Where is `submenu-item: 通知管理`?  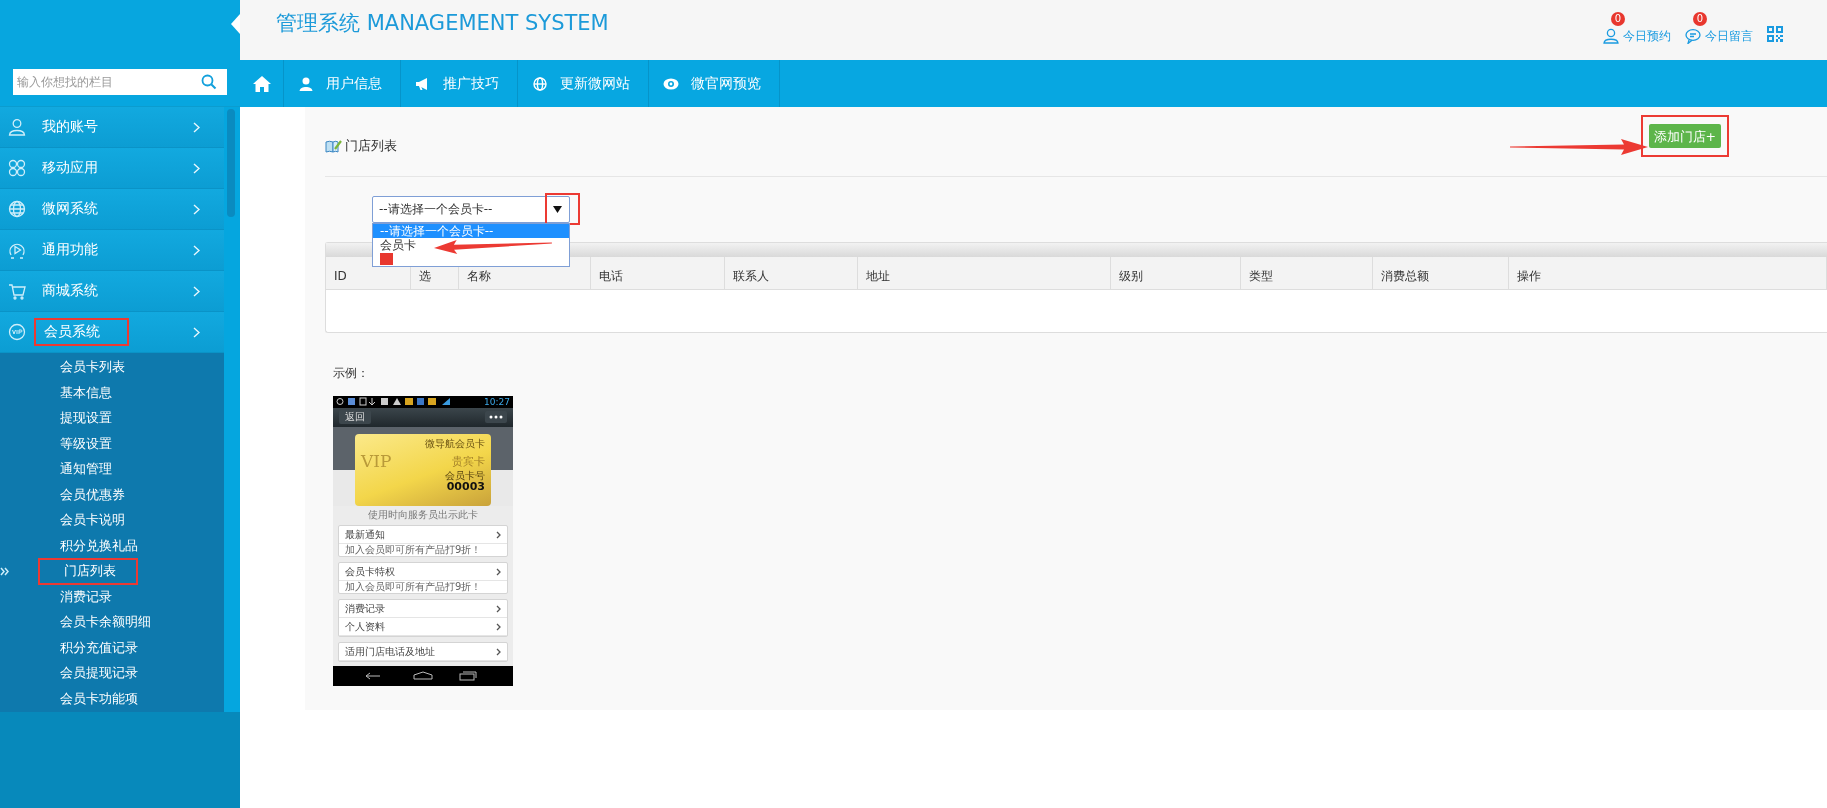
submenu-item: 通知管理 is located at coordinates (86, 470).